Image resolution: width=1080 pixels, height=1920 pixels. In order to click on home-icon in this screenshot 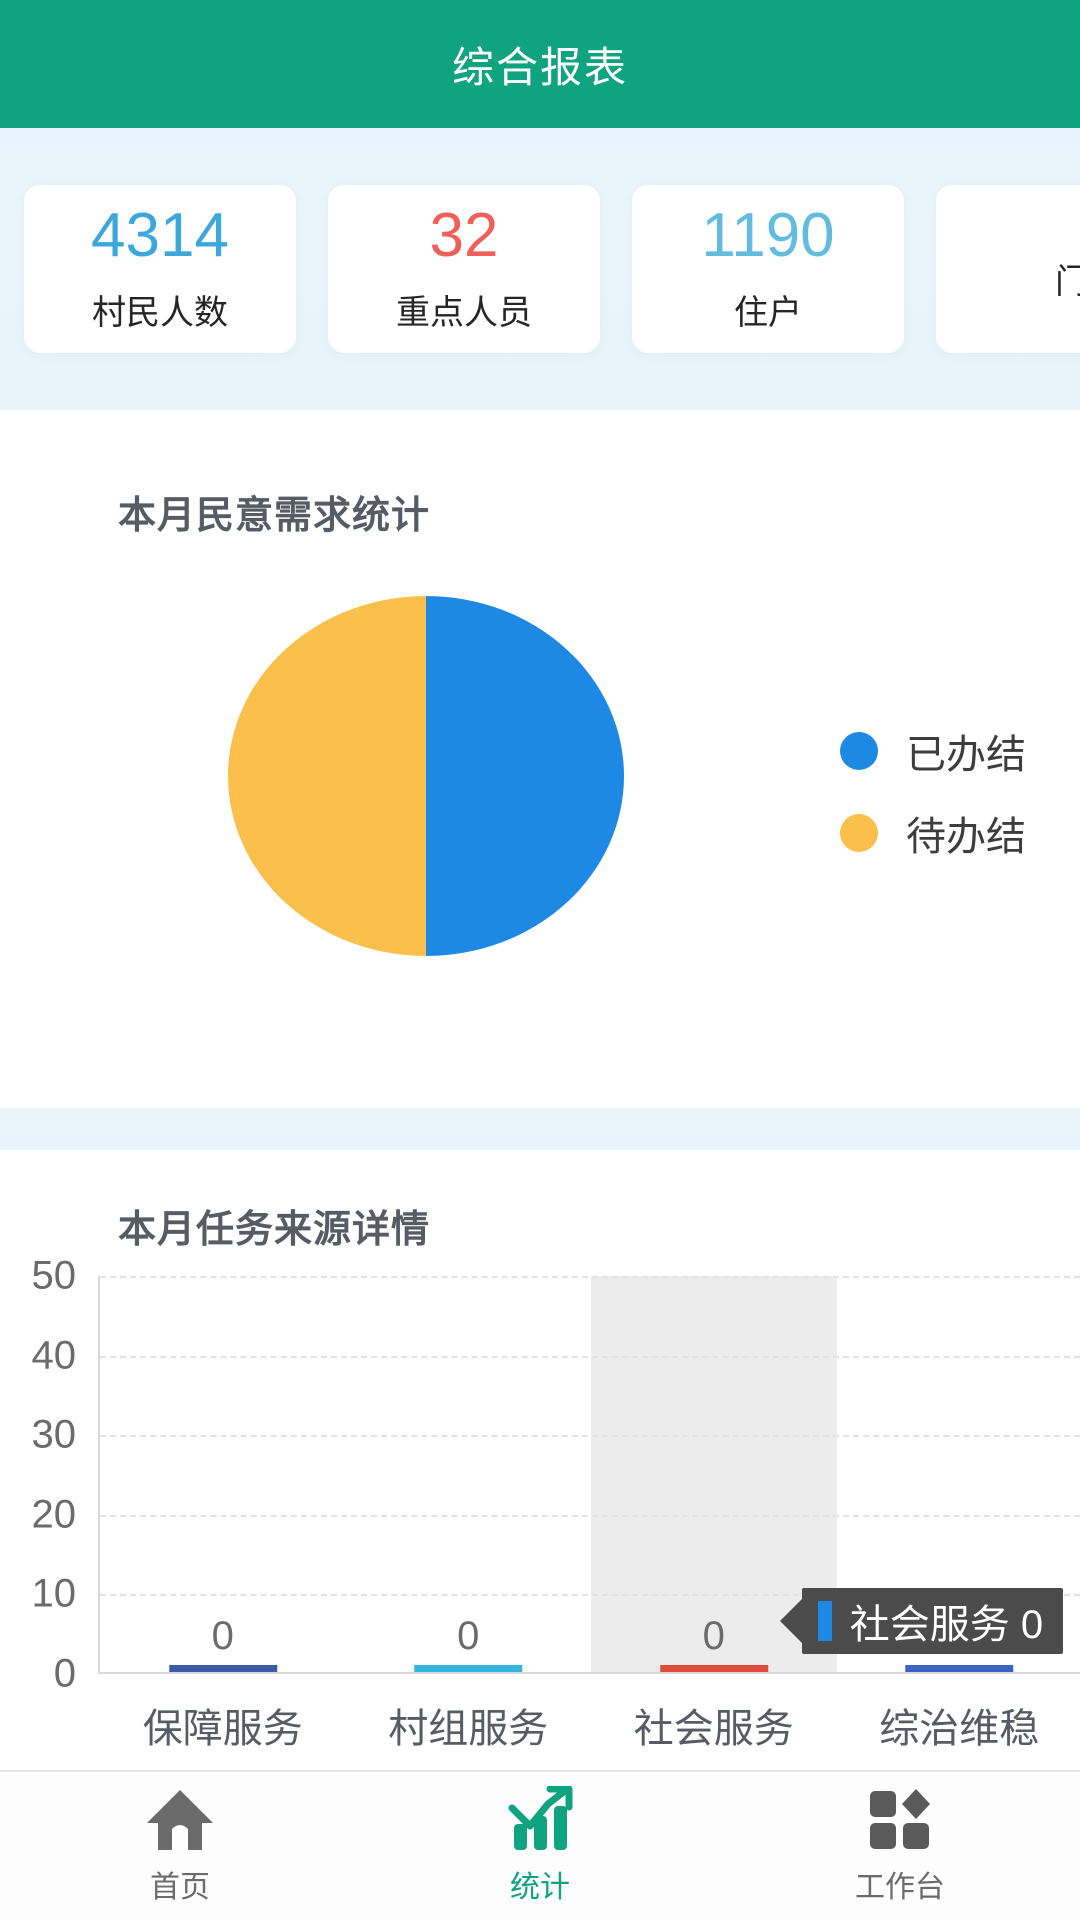, I will do `click(180, 1820)`.